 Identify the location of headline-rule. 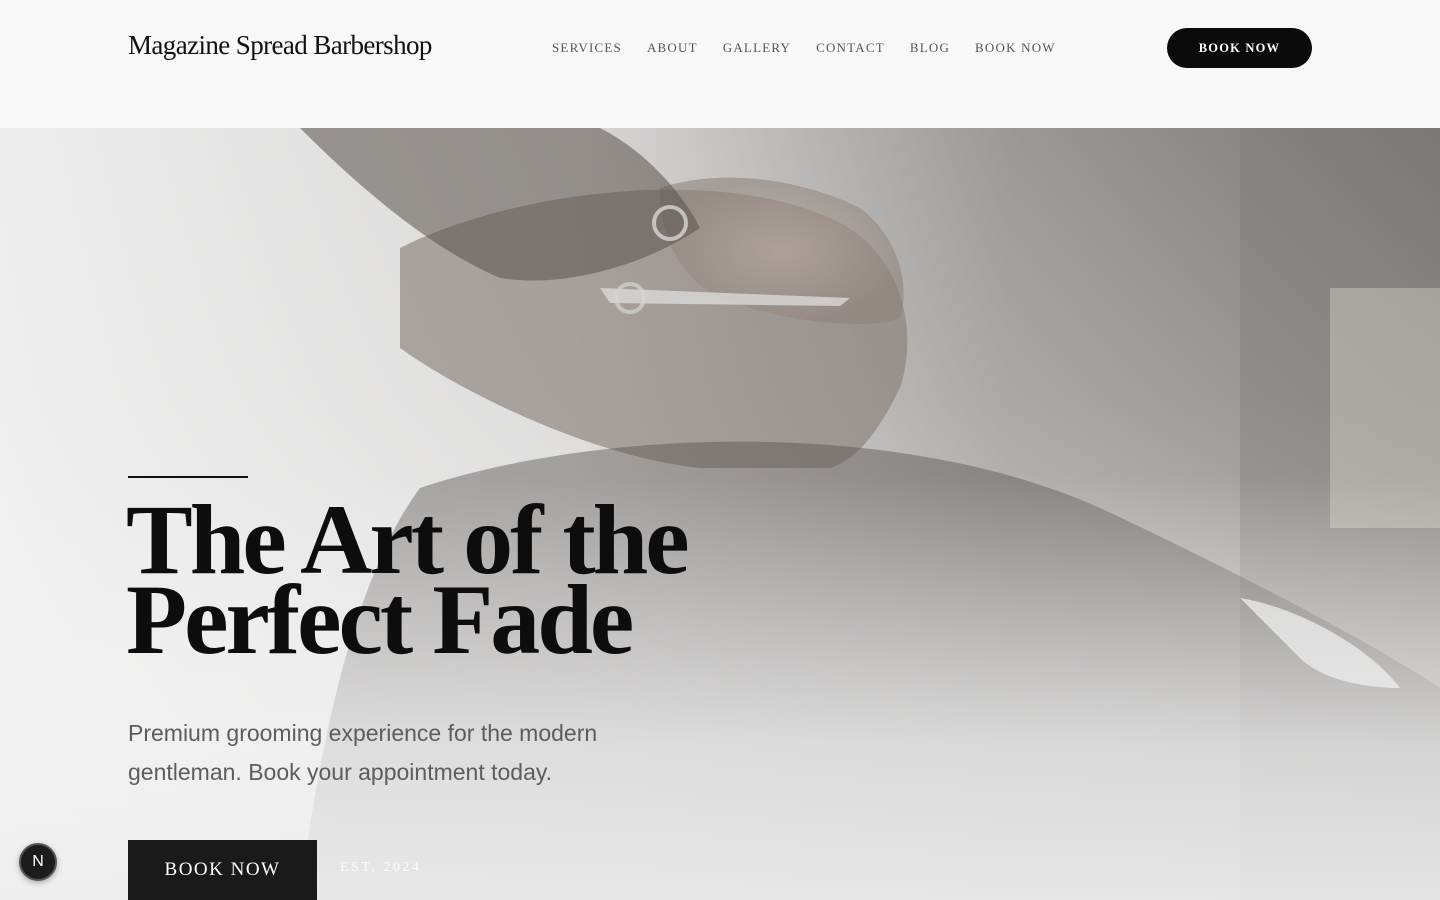
(188, 477).